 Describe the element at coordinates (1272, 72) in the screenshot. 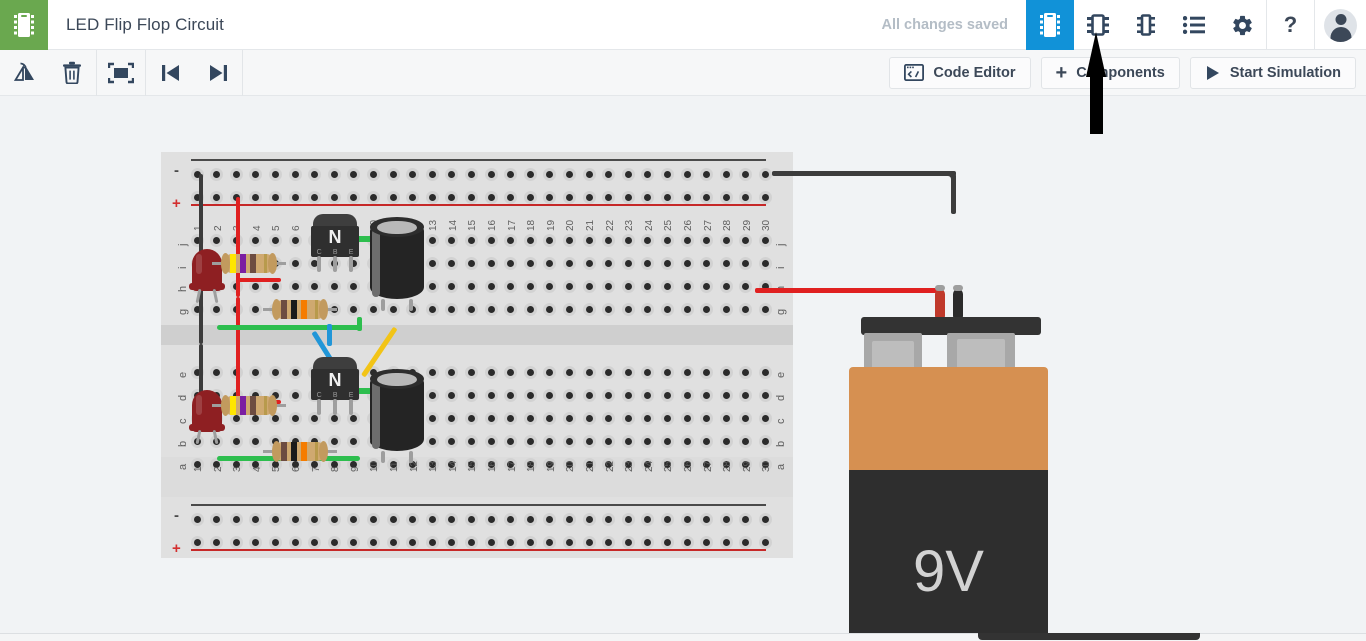

I see `start-simulation-button: Start Simulation` at that location.